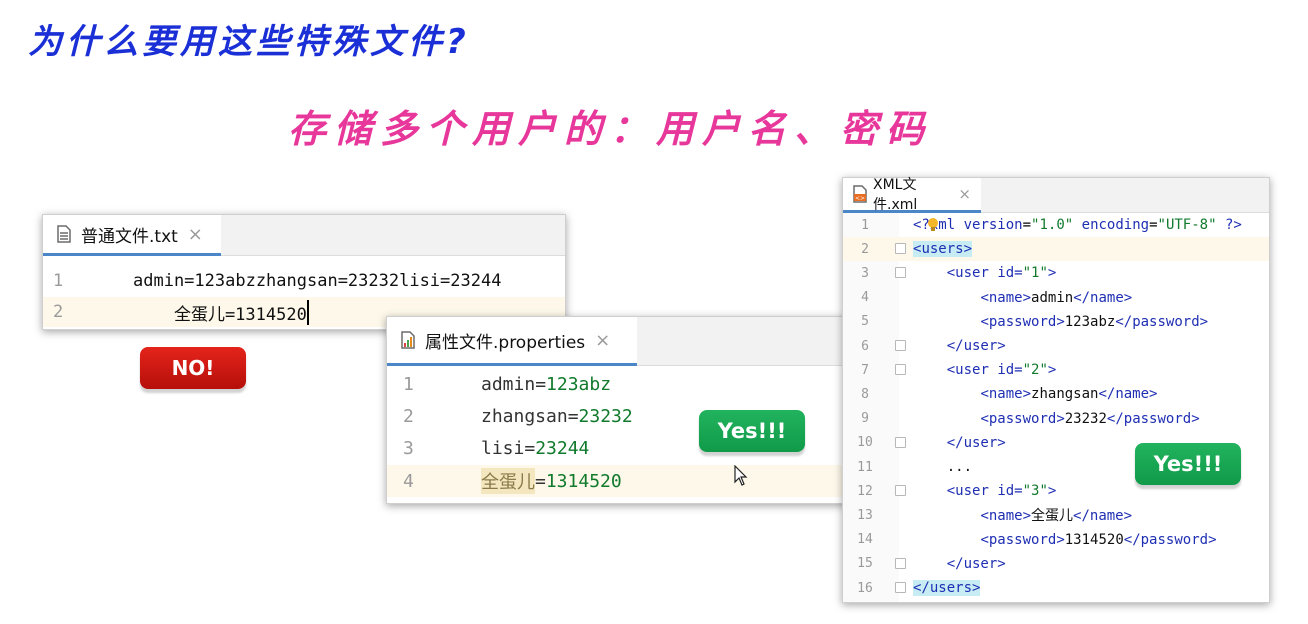 Image resolution: width=1308 pixels, height=624 pixels. What do you see at coordinates (508, 384) in the screenshot?
I see `property-key: admin` at bounding box center [508, 384].